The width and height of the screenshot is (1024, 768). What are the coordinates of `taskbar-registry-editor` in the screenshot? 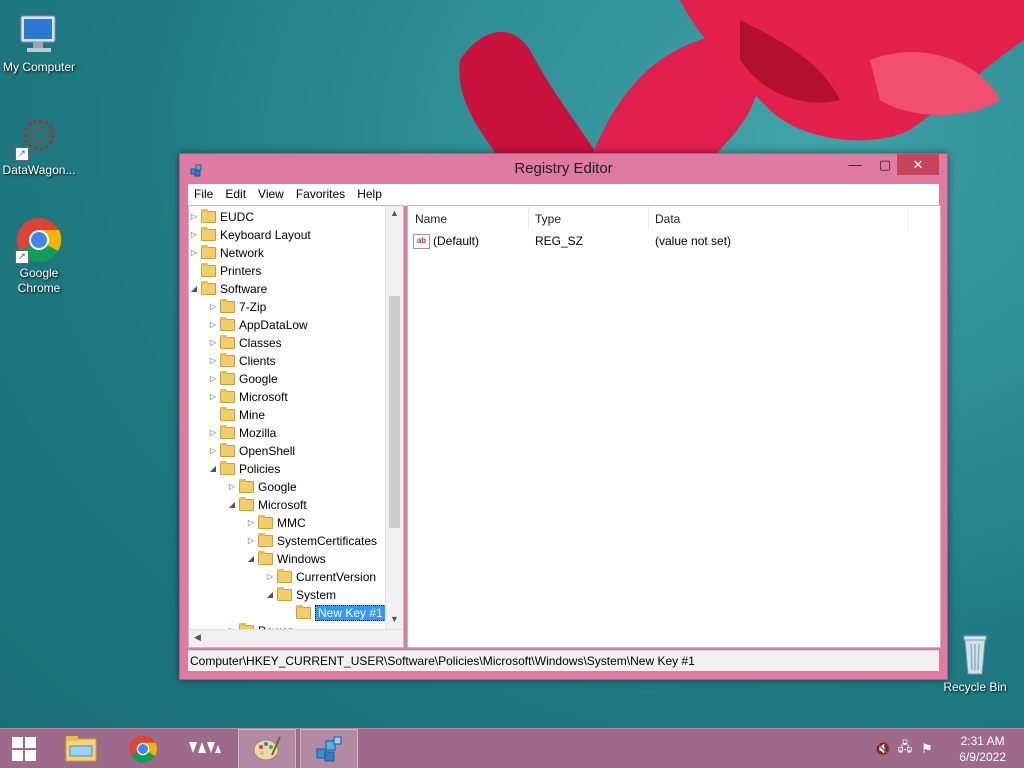 It's located at (329, 748).